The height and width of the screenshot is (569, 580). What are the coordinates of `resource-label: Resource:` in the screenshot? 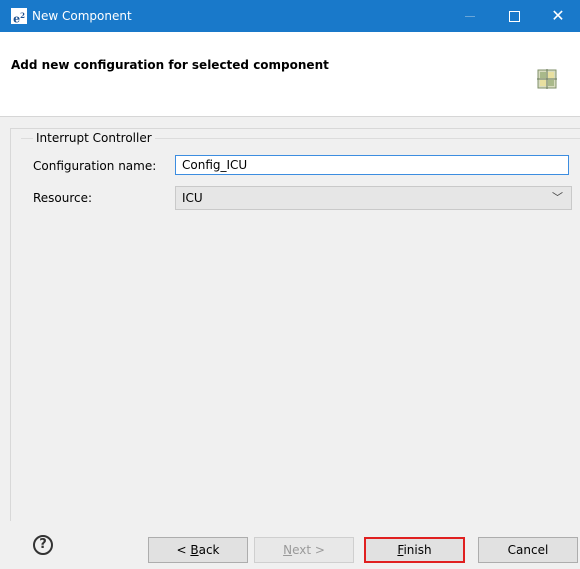 It's located at (63, 198).